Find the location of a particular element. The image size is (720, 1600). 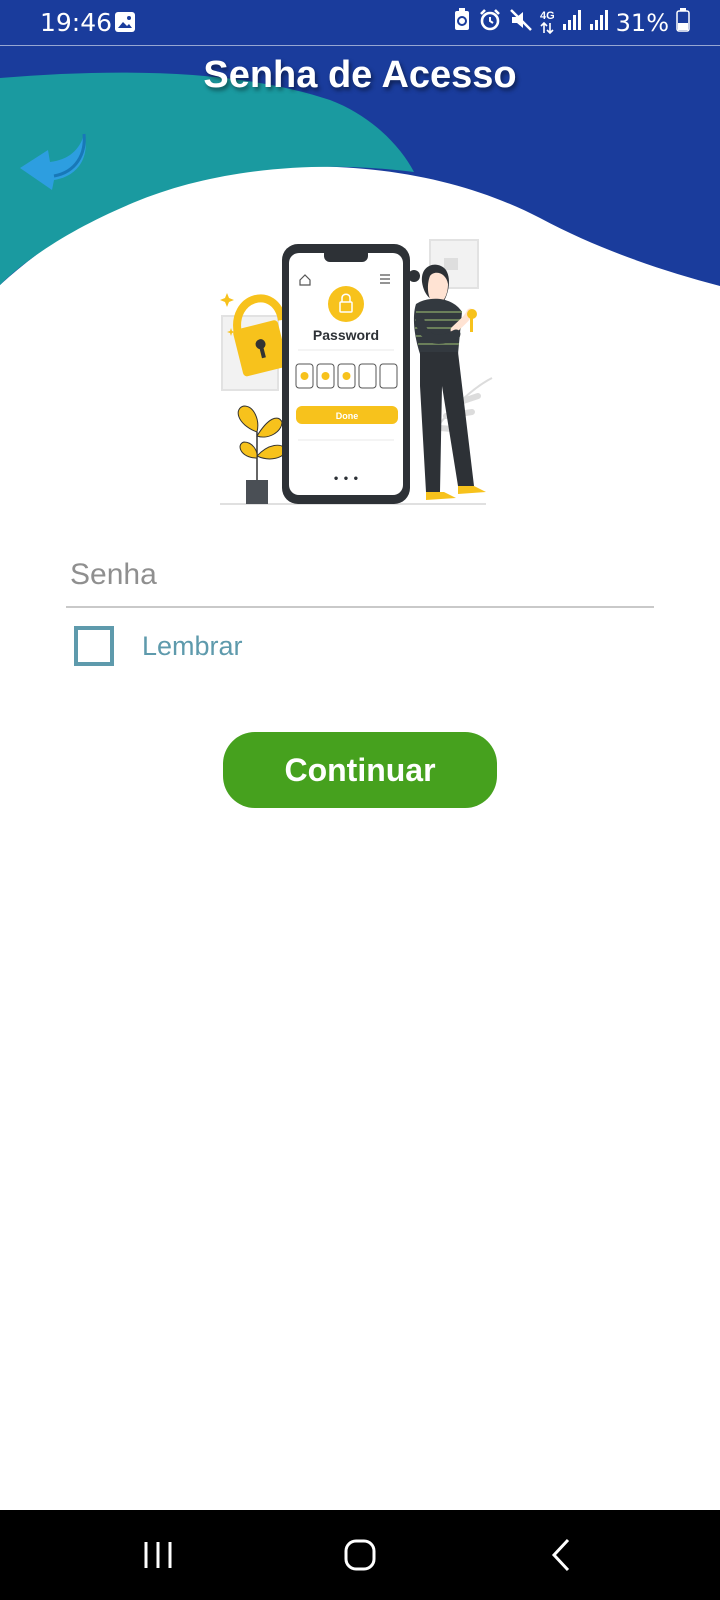

continue-button: Continuar is located at coordinates (360, 770).